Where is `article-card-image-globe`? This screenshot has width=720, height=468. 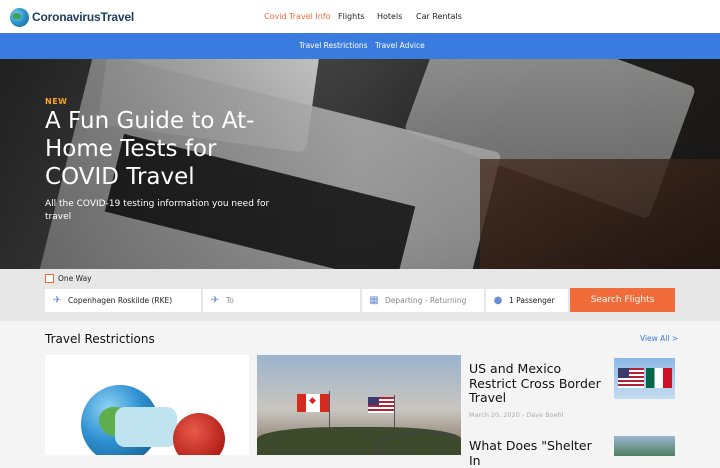
article-card-image-globe is located at coordinates (147, 405).